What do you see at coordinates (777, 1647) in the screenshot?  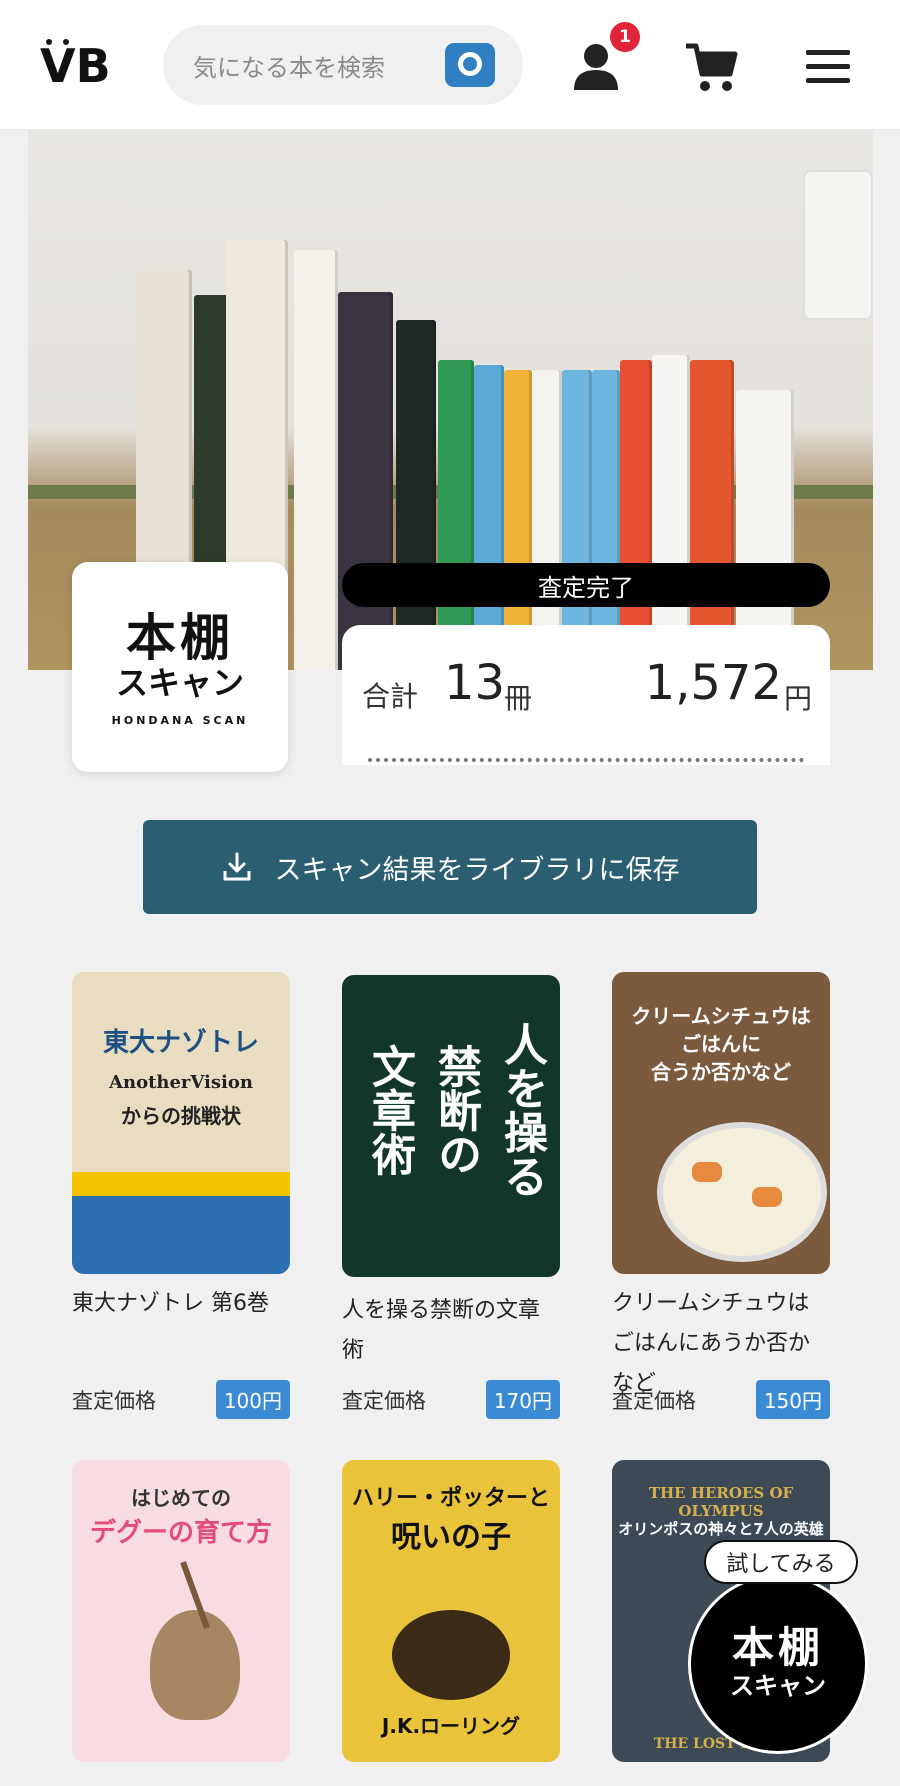 I see `fab-title: 本棚` at bounding box center [777, 1647].